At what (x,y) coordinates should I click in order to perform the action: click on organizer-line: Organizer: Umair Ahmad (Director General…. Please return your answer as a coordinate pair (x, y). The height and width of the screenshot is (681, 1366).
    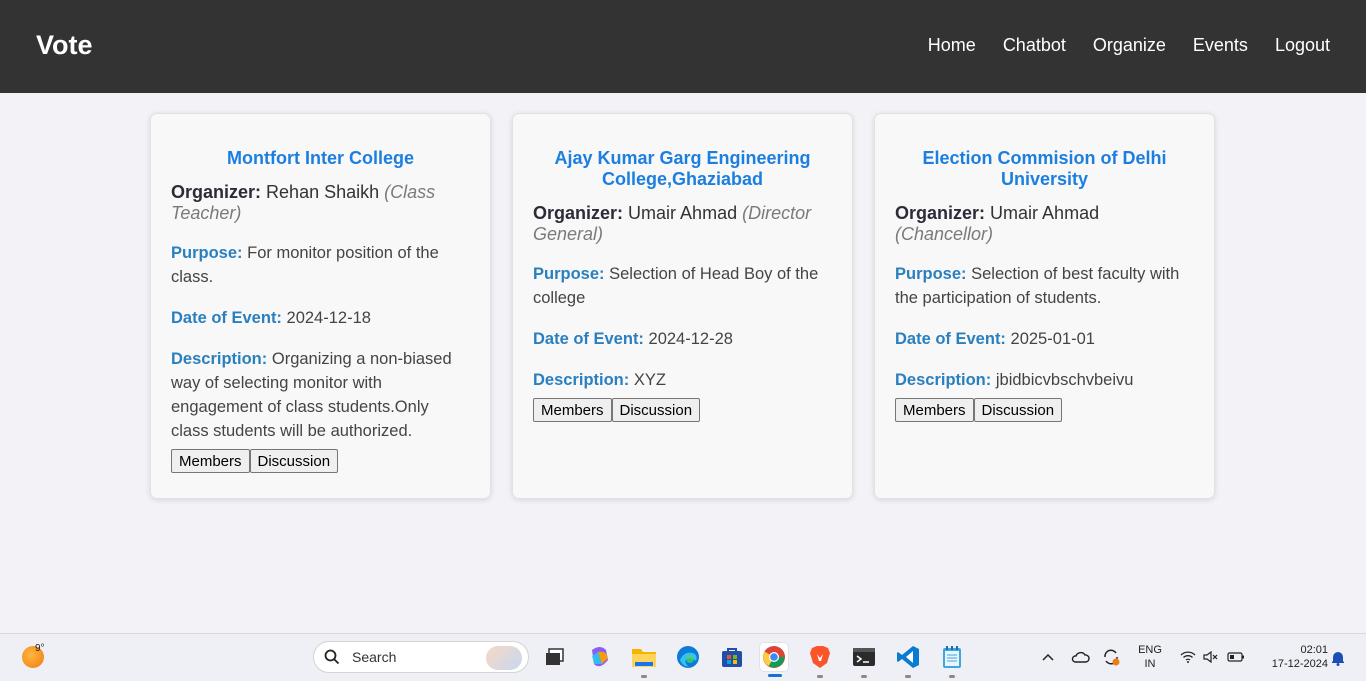
    Looking at the image, I should click on (682, 224).